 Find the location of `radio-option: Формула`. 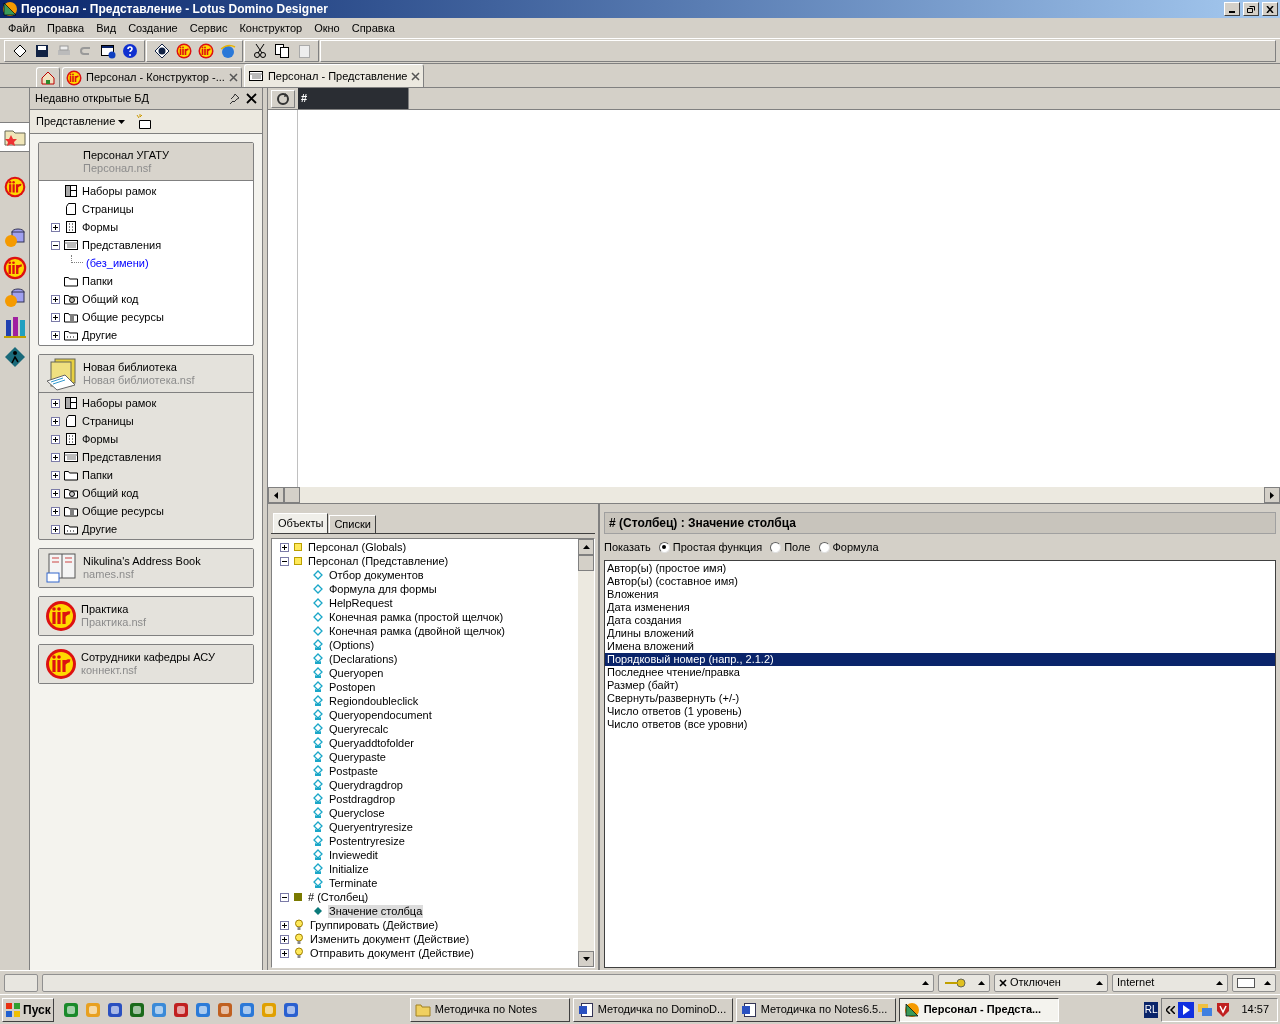

radio-option: Формула is located at coordinates (848, 547).